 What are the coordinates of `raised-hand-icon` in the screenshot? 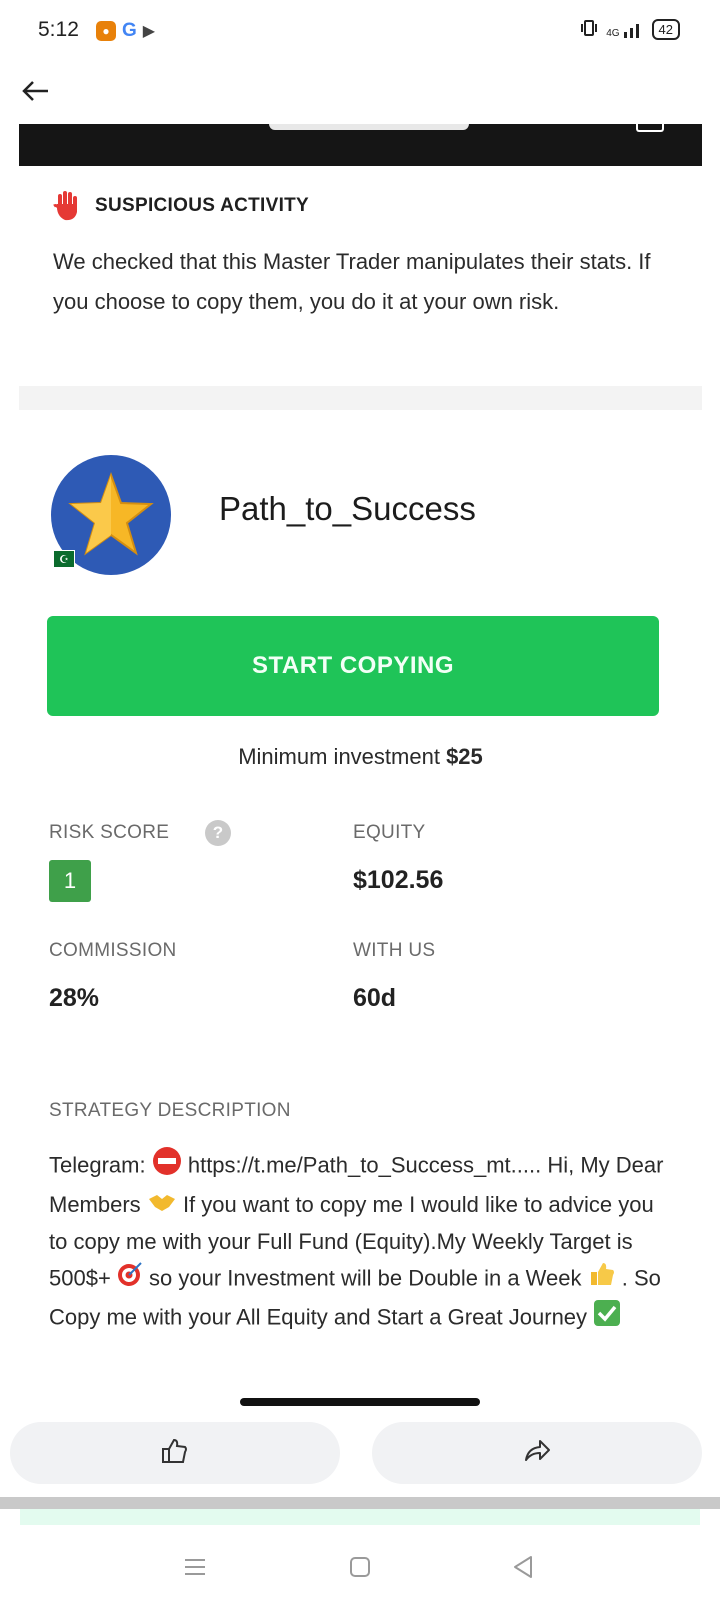 It's located at (67, 206).